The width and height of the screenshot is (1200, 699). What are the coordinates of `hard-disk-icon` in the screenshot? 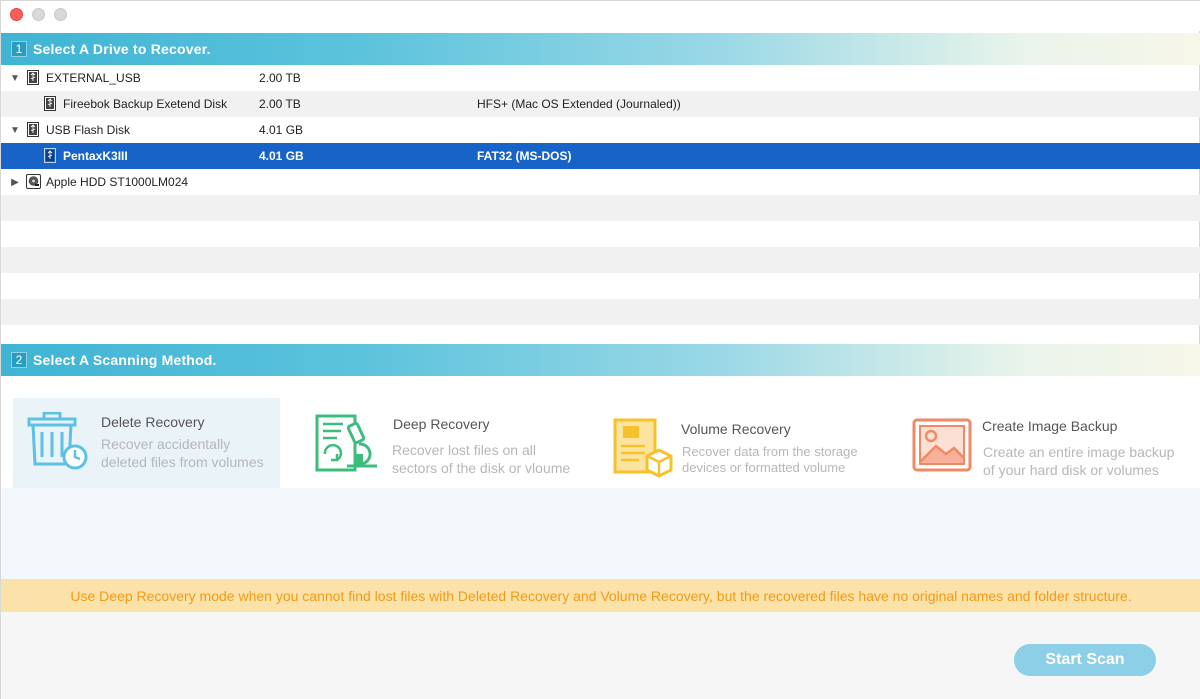 It's located at (33, 181).